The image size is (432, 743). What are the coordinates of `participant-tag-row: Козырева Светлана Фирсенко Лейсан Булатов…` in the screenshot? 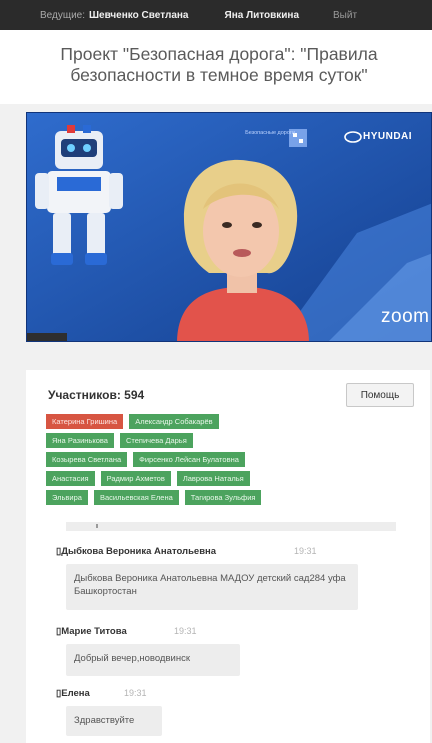 It's located at (232, 459).